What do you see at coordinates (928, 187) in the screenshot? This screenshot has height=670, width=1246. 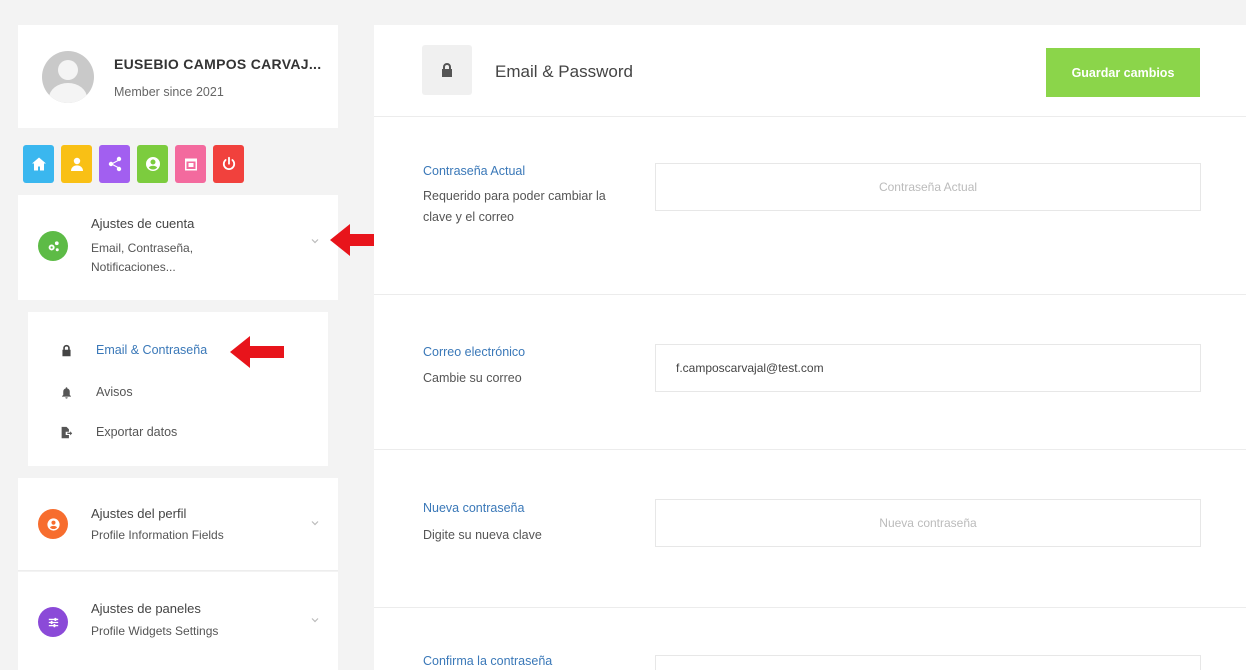 I see `current-password-input` at bounding box center [928, 187].